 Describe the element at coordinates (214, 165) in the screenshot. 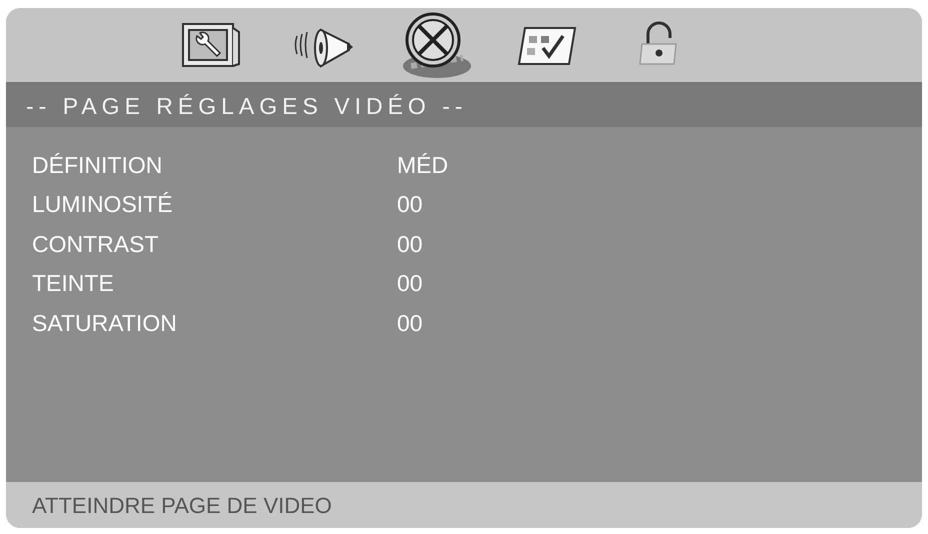

I see `setting-label: DÉFINITION` at that location.